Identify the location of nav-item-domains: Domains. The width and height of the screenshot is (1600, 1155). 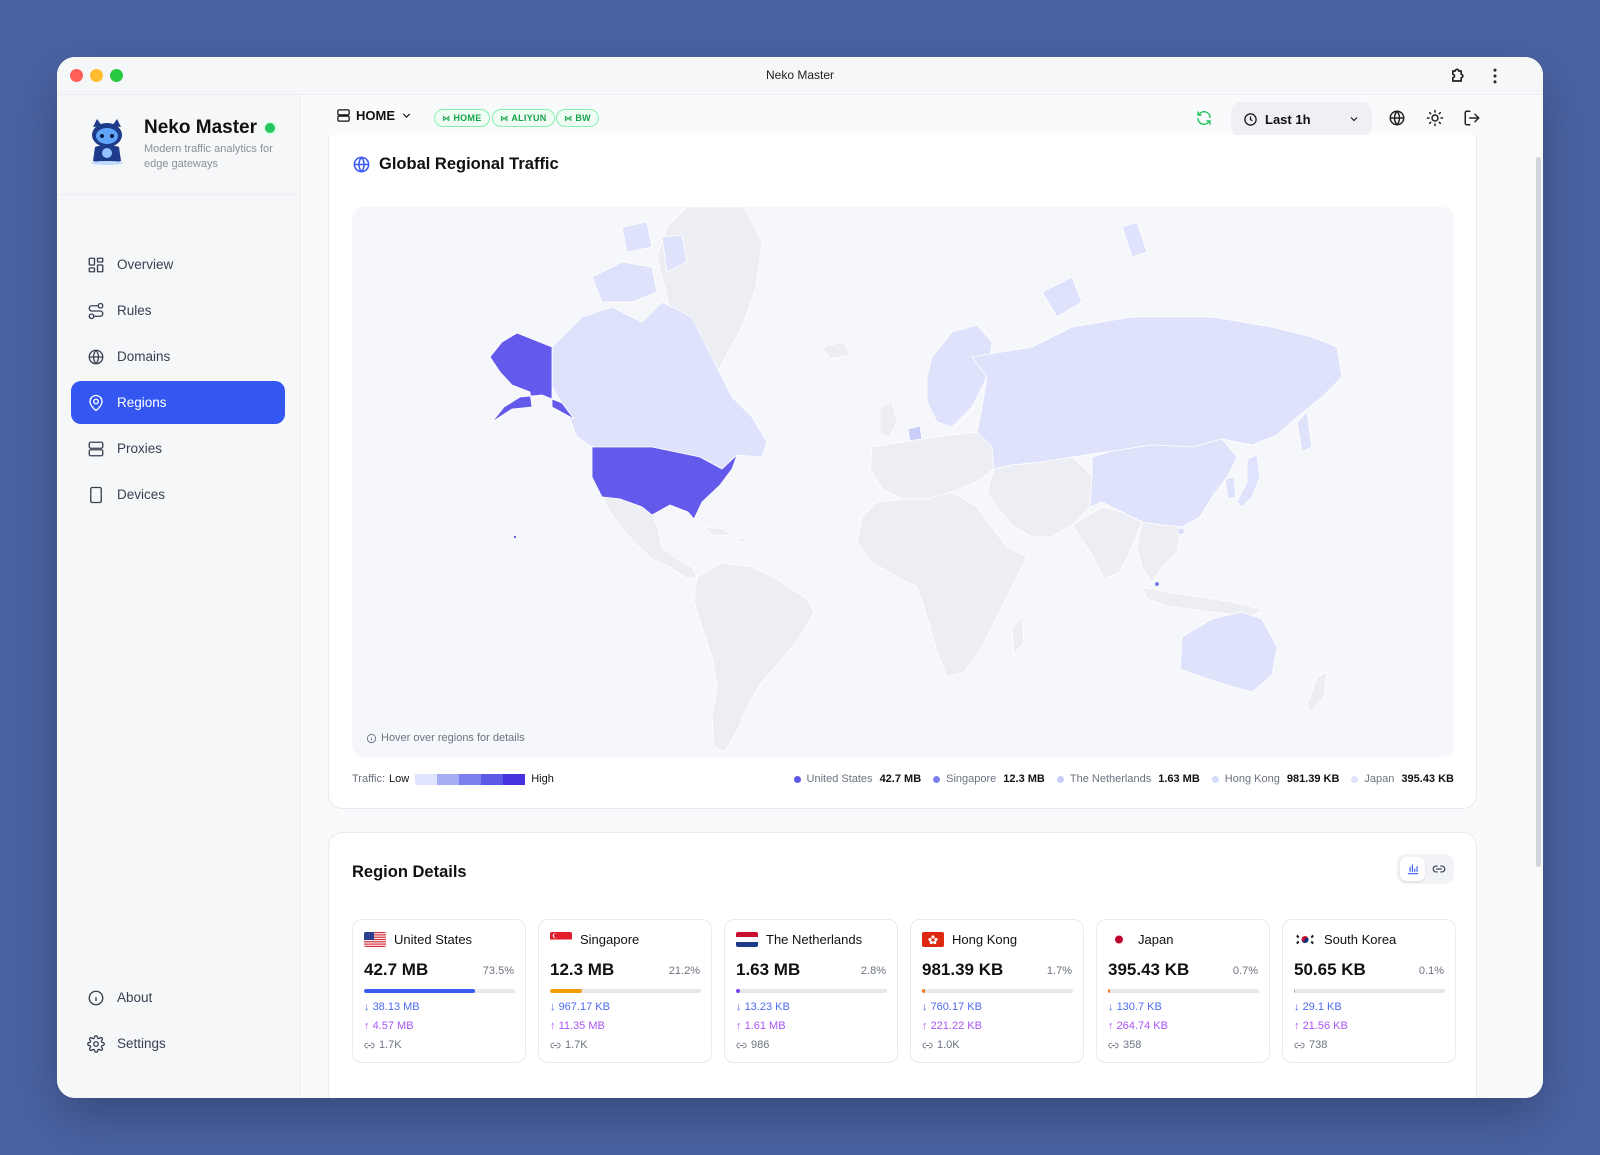
(178, 356).